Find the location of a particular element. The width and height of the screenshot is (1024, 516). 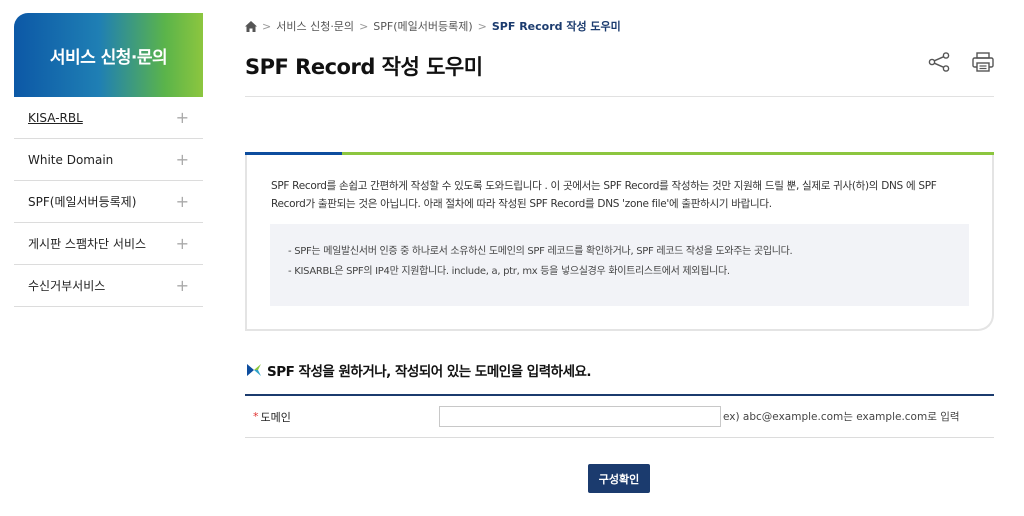

page-title: SPF Record 작성 도우미 is located at coordinates (364, 67).